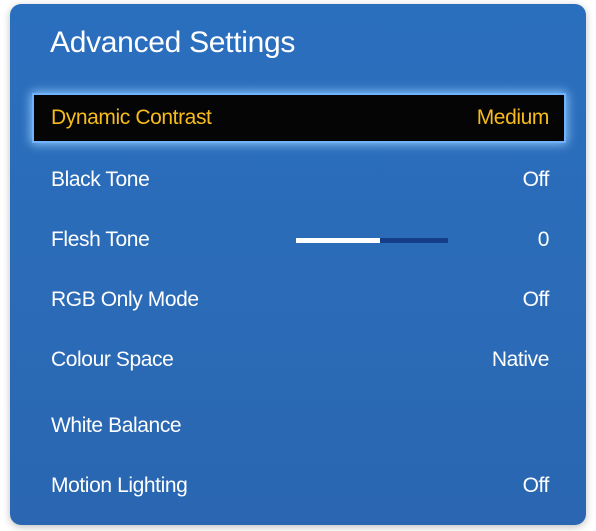 This screenshot has height=531, width=596. What do you see at coordinates (116, 425) in the screenshot?
I see `menu-item-label: White Balance` at bounding box center [116, 425].